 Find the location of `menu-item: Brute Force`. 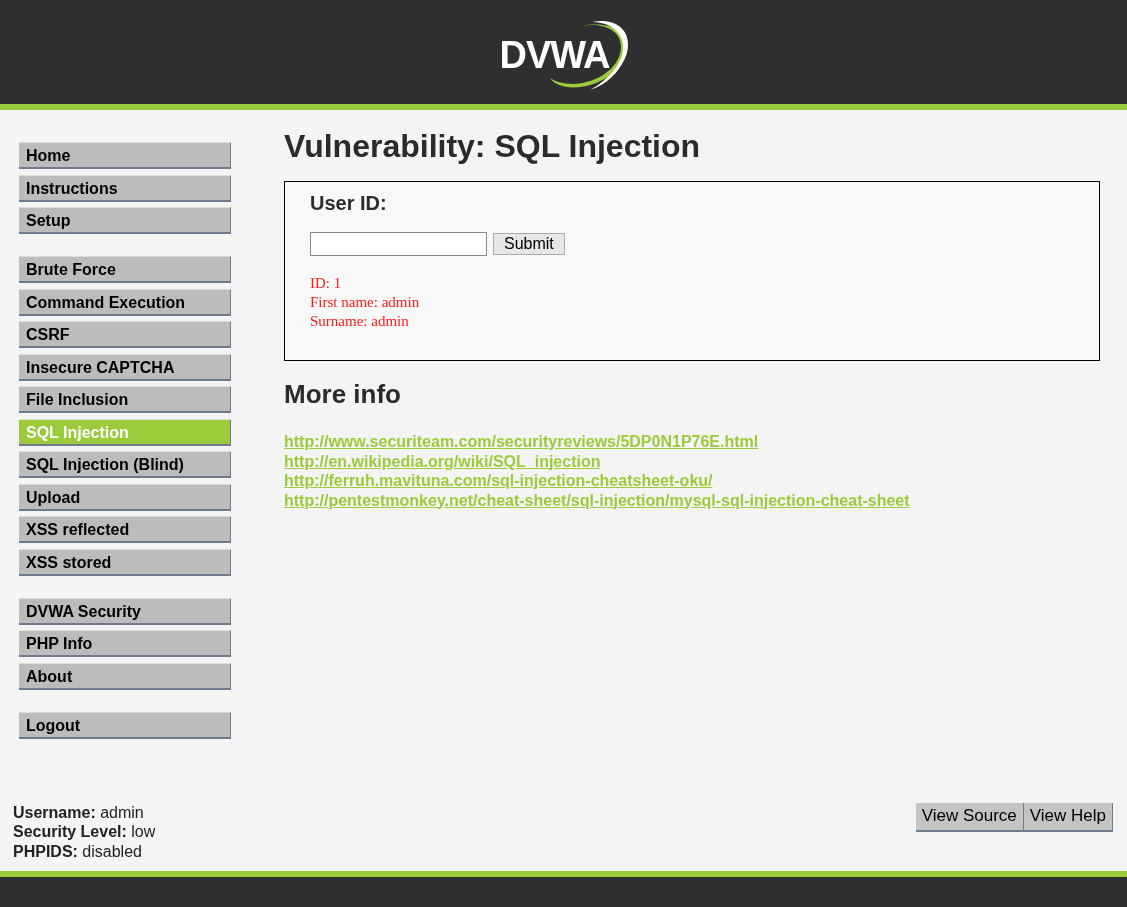

menu-item: Brute Force is located at coordinates (125, 269).